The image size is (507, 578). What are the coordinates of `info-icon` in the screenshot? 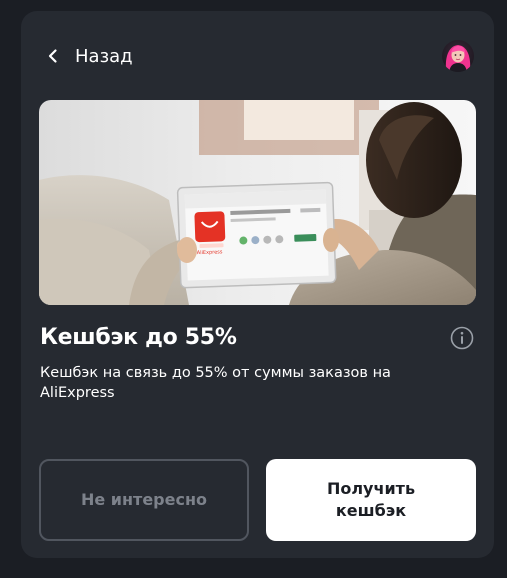 It's located at (462, 338).